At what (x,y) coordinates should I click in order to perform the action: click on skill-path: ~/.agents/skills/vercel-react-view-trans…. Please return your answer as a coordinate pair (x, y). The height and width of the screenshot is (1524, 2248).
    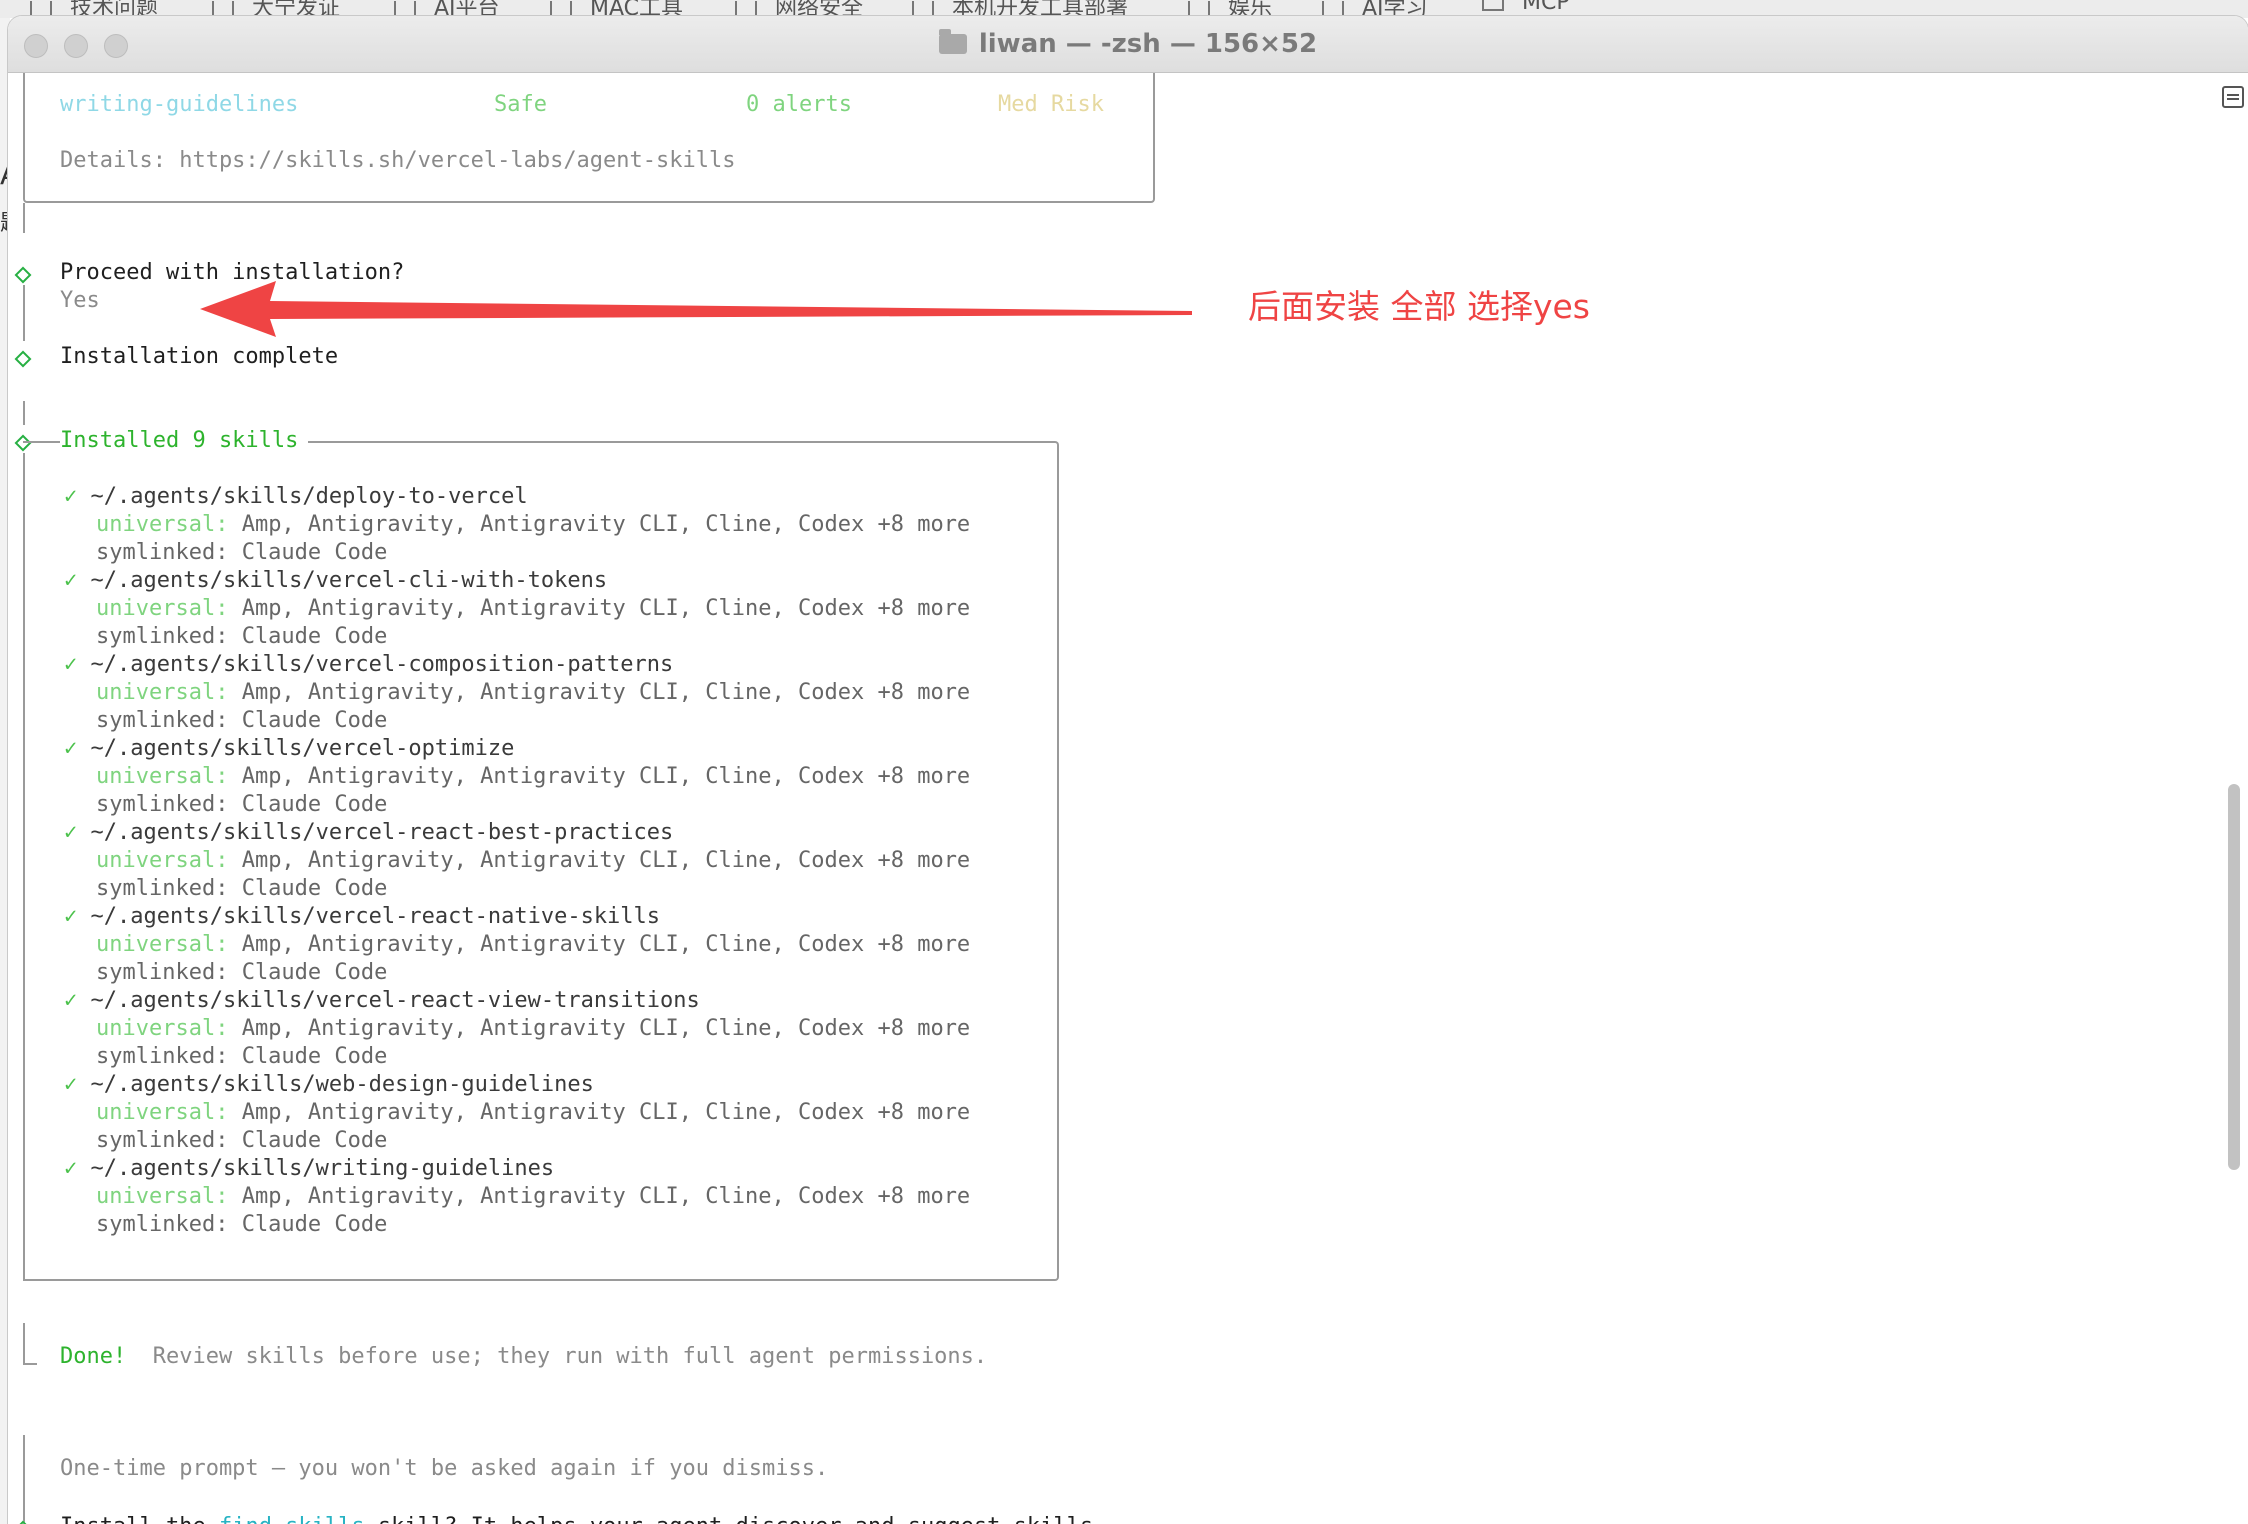
    Looking at the image, I should click on (395, 1000).